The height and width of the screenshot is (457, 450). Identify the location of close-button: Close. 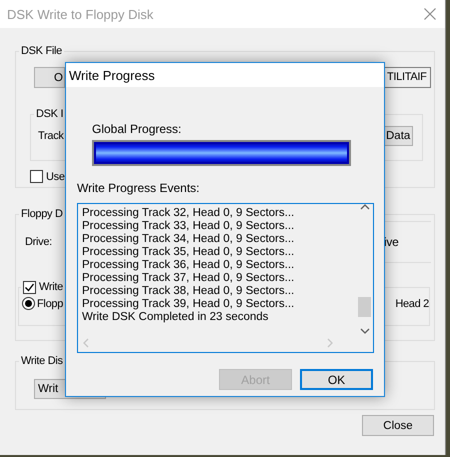
(398, 425).